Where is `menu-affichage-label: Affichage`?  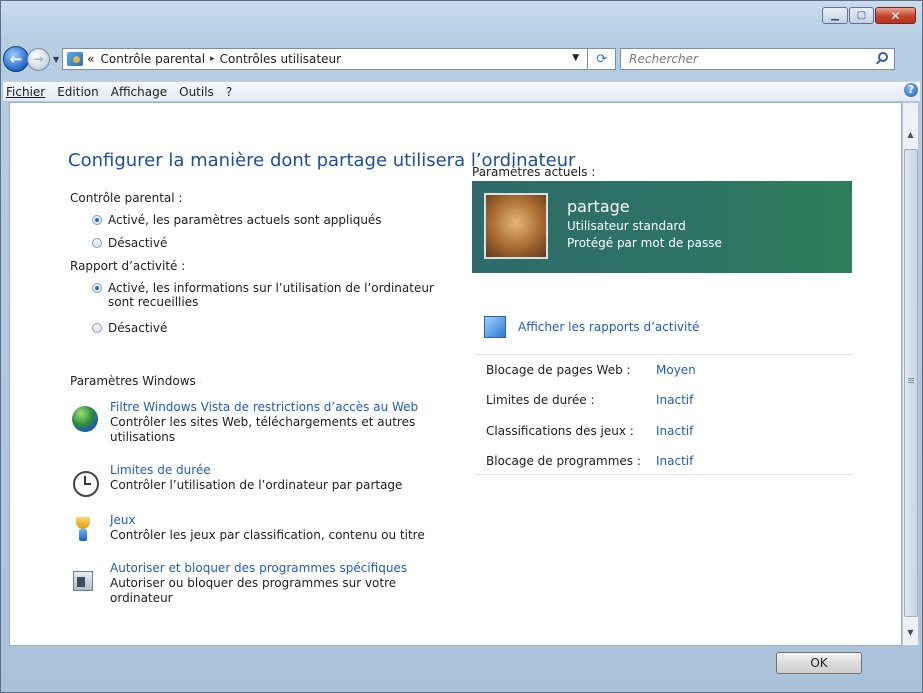 menu-affichage-label: Affichage is located at coordinates (139, 91).